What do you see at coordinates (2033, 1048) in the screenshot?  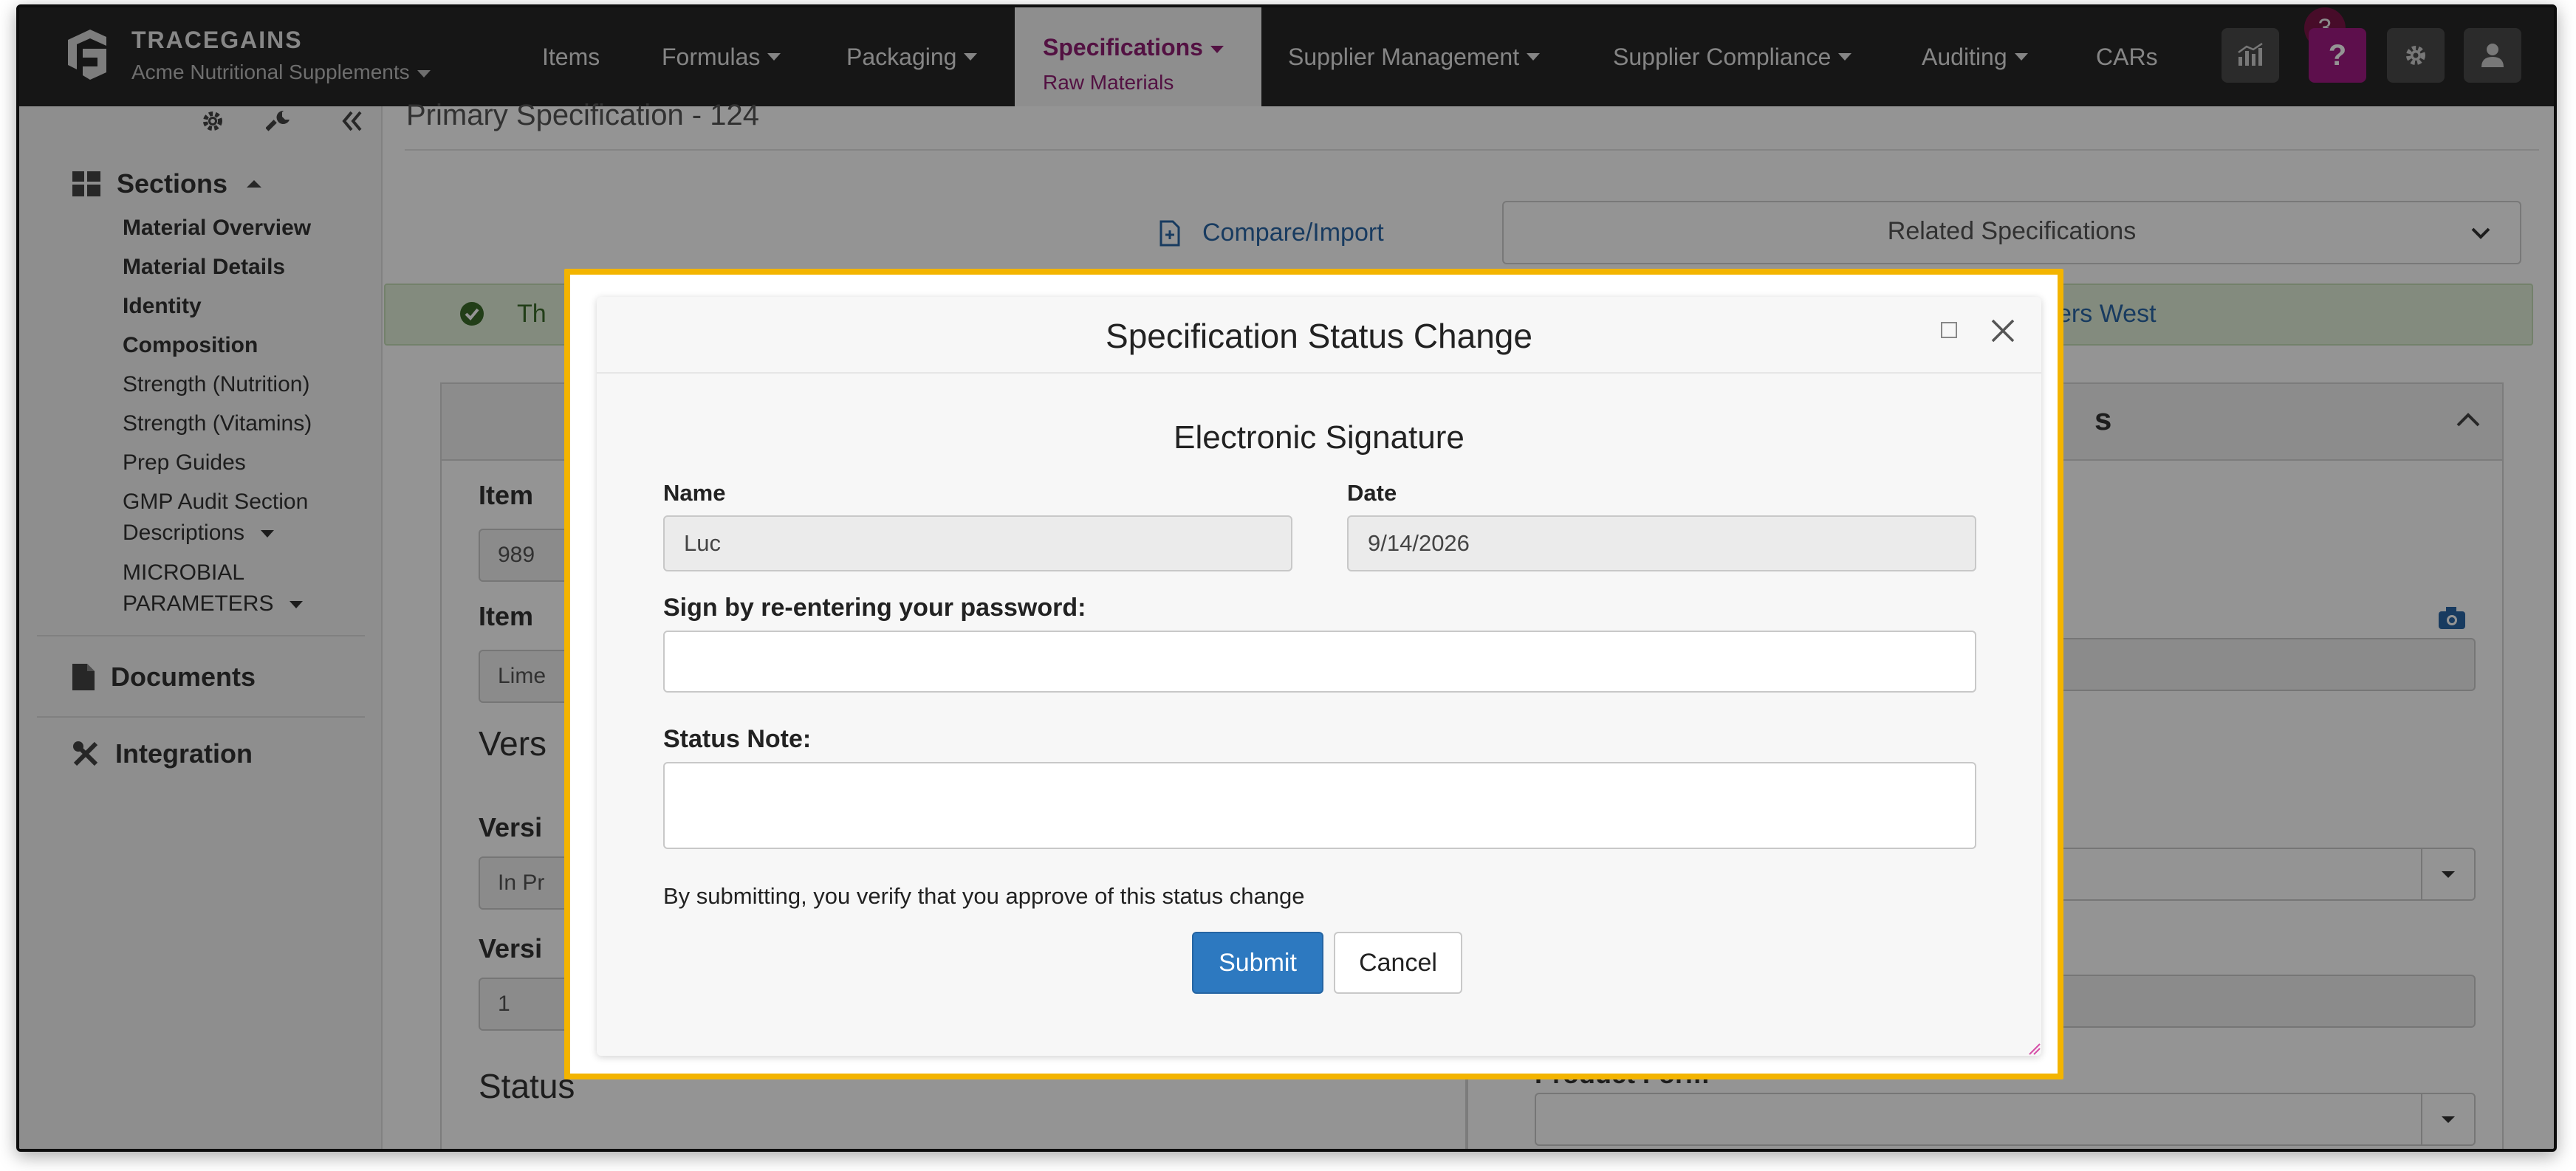 I see `resize-handle-icon` at bounding box center [2033, 1048].